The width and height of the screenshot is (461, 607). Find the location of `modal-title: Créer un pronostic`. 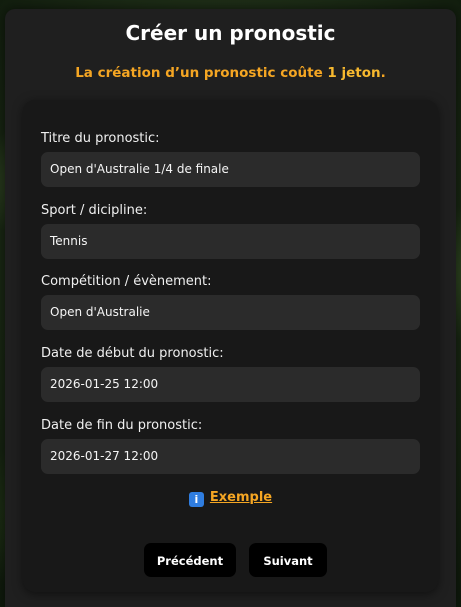

modal-title: Créer un pronostic is located at coordinates (230, 33).